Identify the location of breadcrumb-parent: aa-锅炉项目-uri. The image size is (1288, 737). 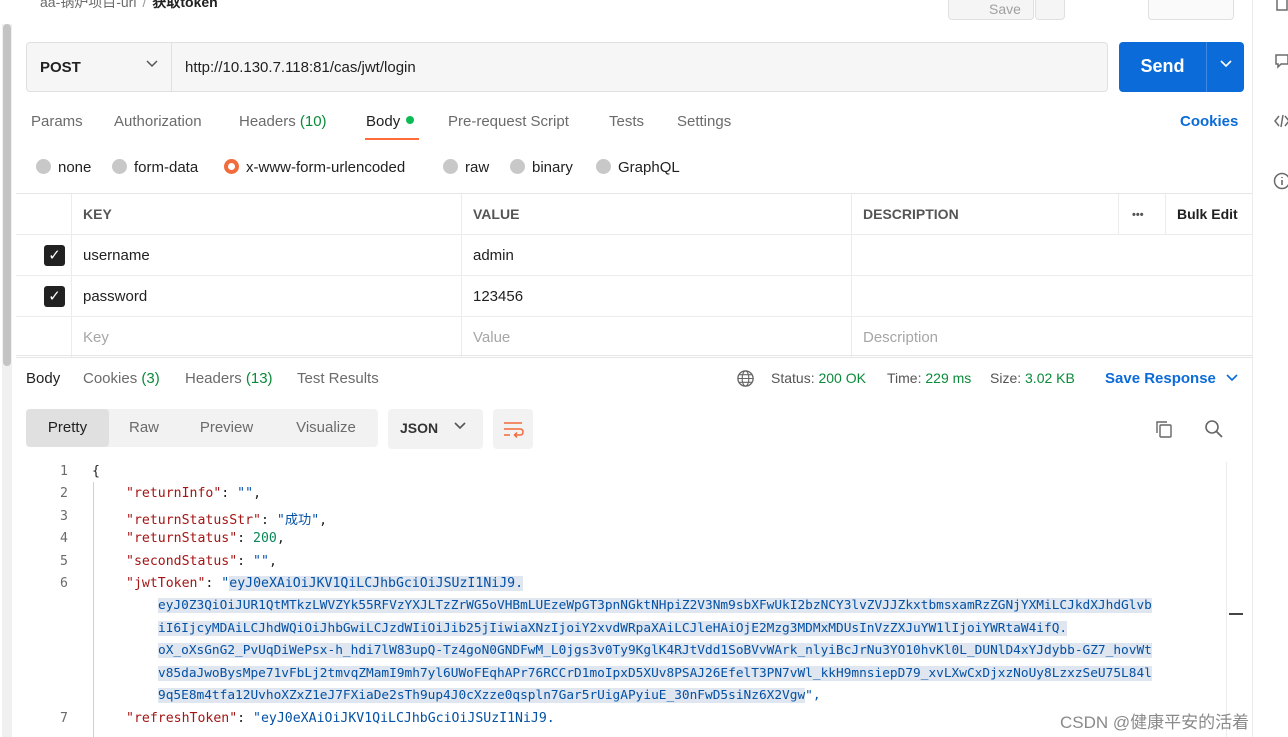
(88, 5).